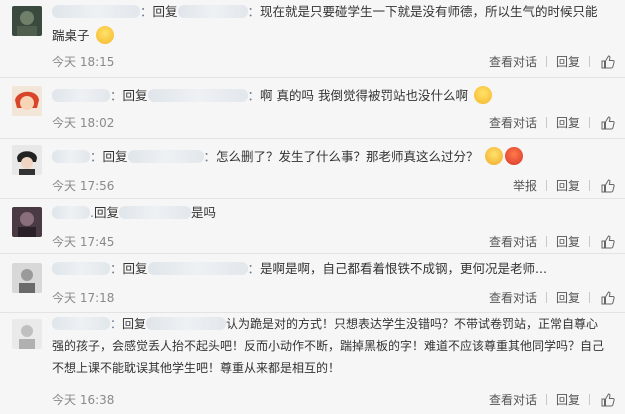 Image resolution: width=625 pixels, height=414 pixels. What do you see at coordinates (328, 157) in the screenshot?
I see `comment-text: ：回复 ：怎么删了？发生了什么事？那老师真这么过分？` at bounding box center [328, 157].